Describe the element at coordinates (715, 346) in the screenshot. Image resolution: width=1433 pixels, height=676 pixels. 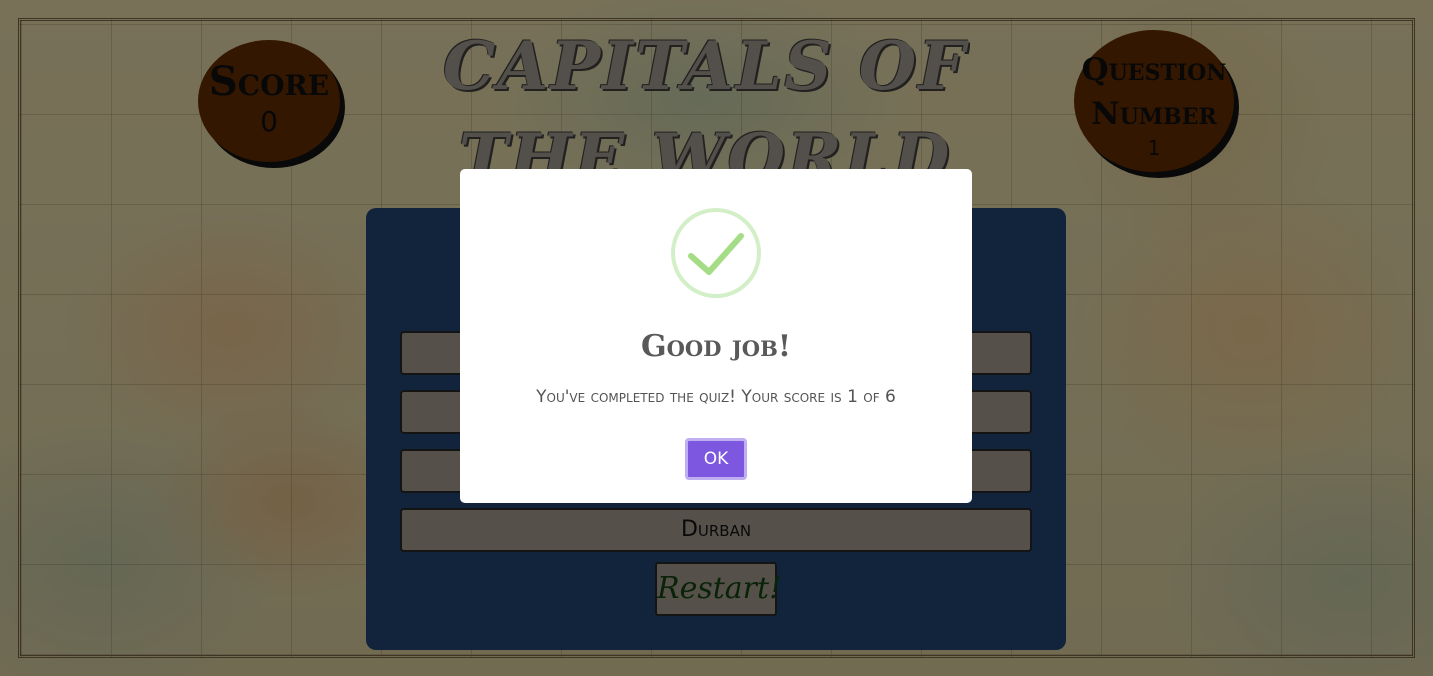
I see `dialog-title: Good job!` at that location.